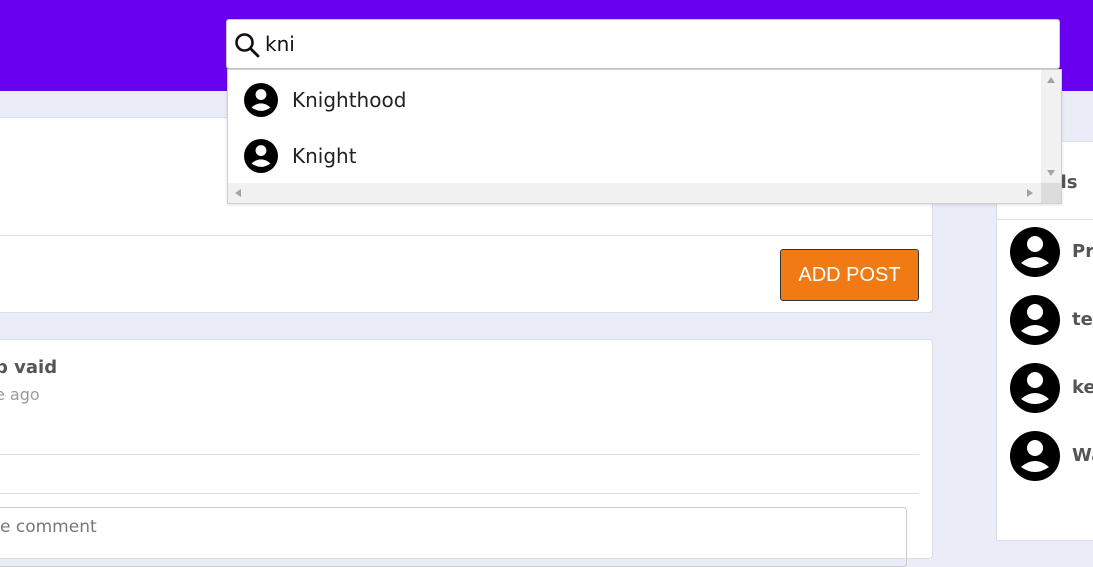  Describe the element at coordinates (247, 45) in the screenshot. I see `search-icon` at that location.